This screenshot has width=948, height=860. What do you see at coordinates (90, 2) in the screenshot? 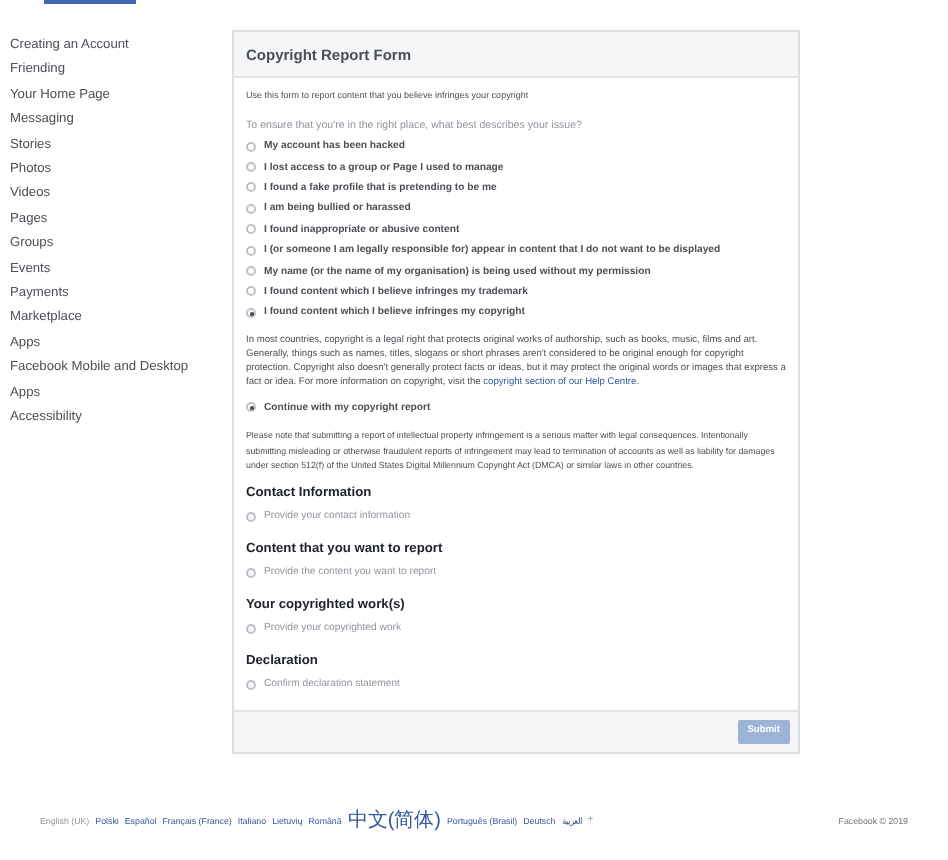
I see `top-bar-edge` at bounding box center [90, 2].